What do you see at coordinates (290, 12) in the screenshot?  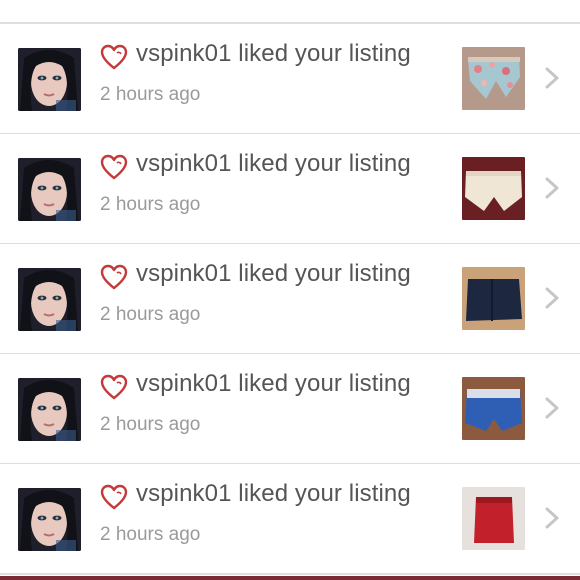 I see `notification-row-partial` at bounding box center [290, 12].